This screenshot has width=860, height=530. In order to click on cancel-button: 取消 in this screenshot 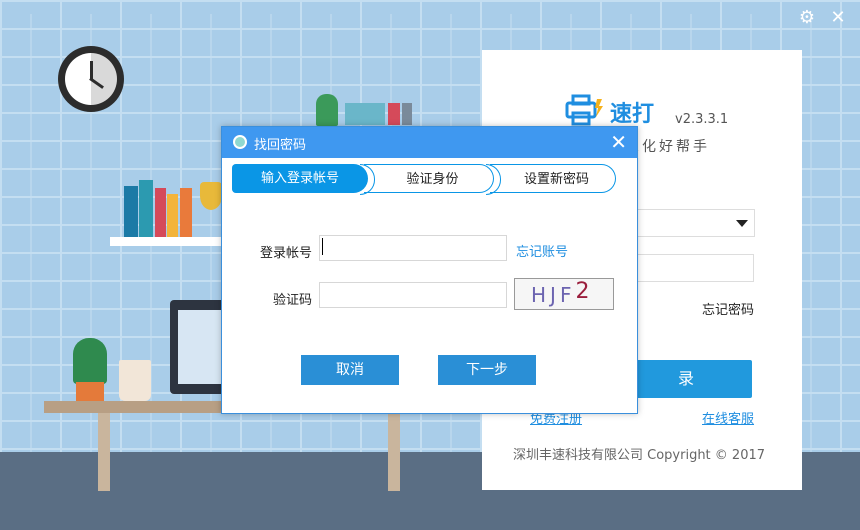, I will do `click(350, 370)`.